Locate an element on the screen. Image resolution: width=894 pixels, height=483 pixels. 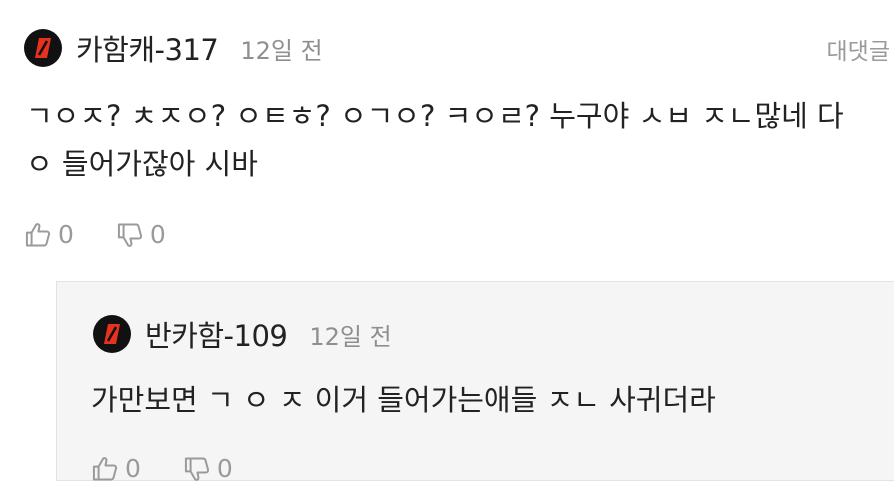
comment-body-line: ㄱㅇㅈ? ㅊㅈㅇ? ㅇㅌㅎ? ㅇㄱㅇ? ㅋㅇㄹ? 누구야 ㅅㅂ ㅈㄴ많네 다 is located at coordinates (435, 116).